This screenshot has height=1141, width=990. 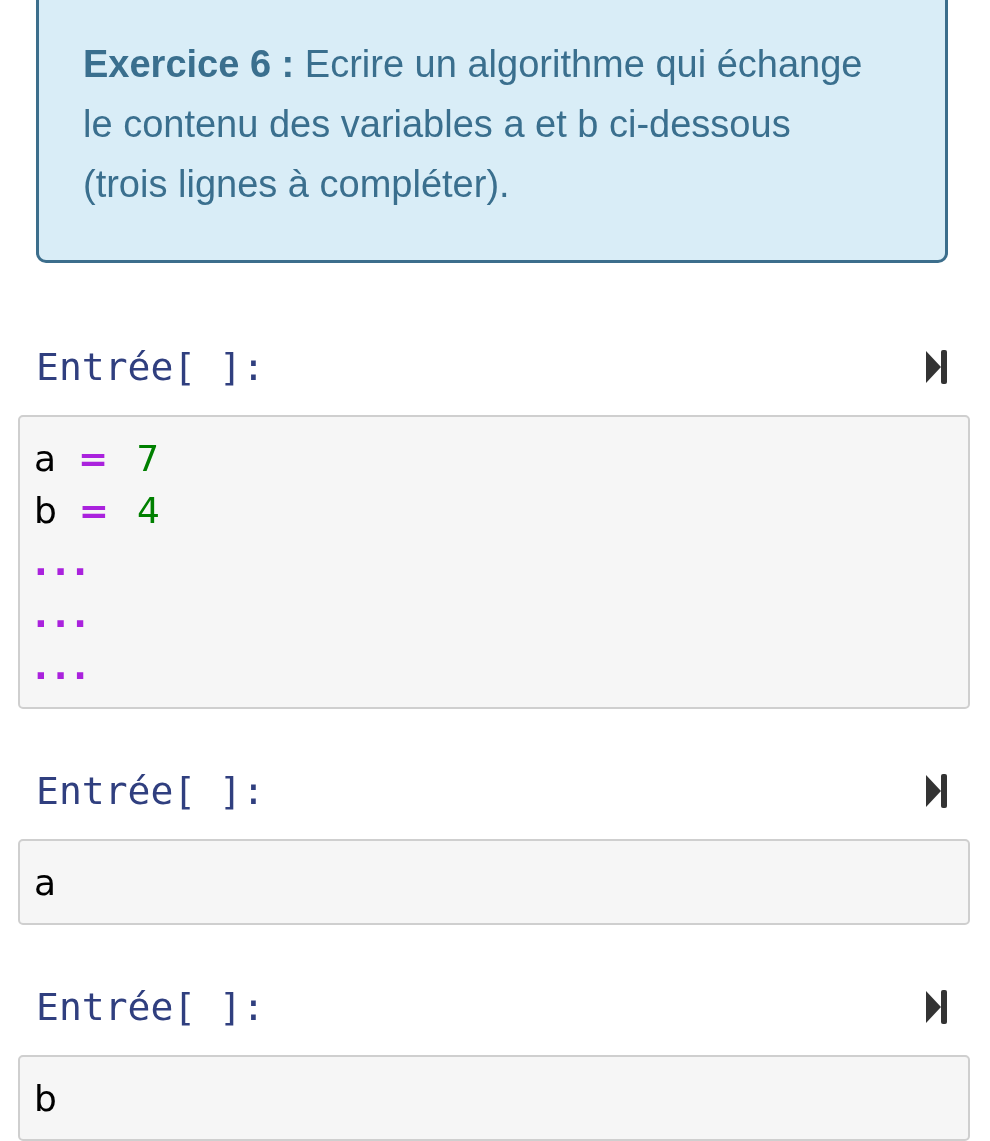 What do you see at coordinates (46, 1099) in the screenshot?
I see `code-line: b` at bounding box center [46, 1099].